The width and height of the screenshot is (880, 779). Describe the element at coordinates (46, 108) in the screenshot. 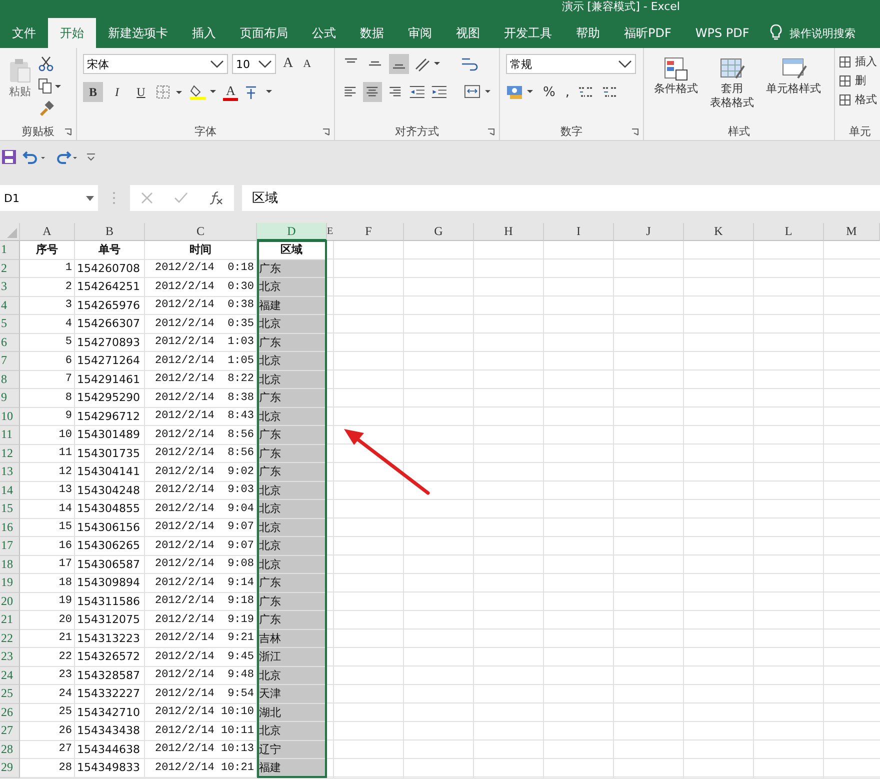

I see `format-painter-icon` at that location.